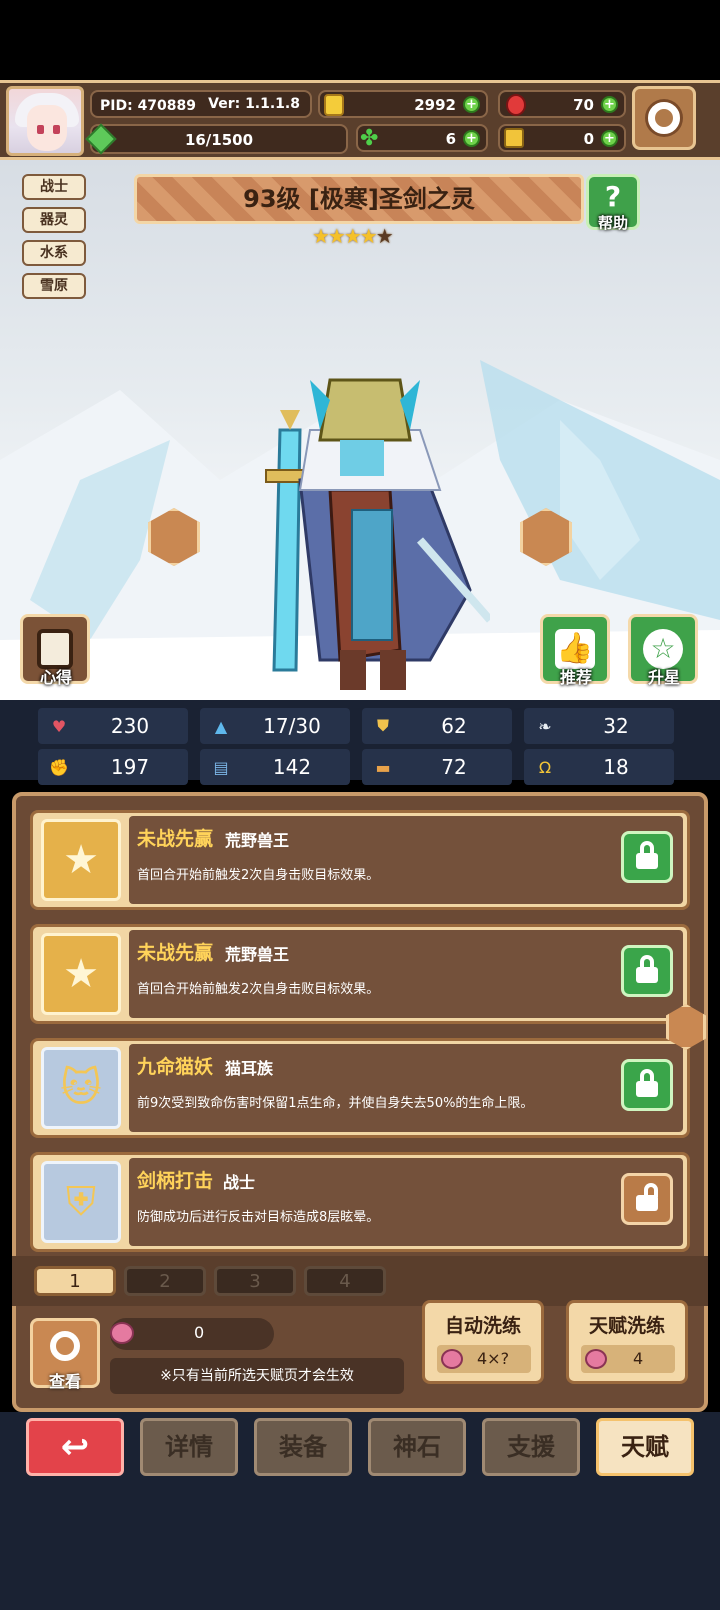  I want to click on talent-icon: ⛨, so click(81, 1202).